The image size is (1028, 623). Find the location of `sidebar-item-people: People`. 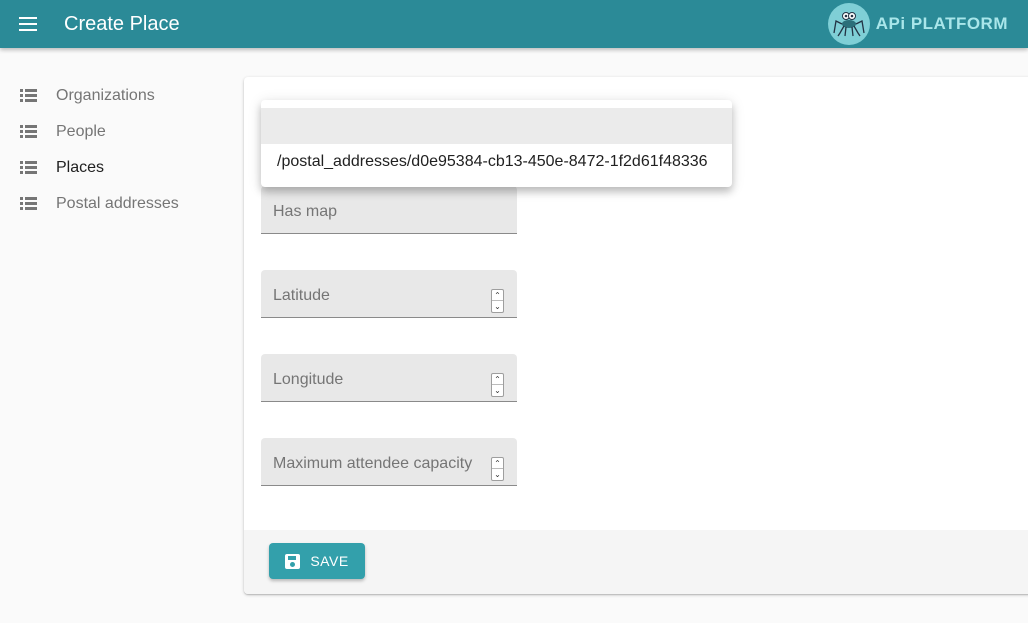

sidebar-item-people: People is located at coordinates (120, 132).